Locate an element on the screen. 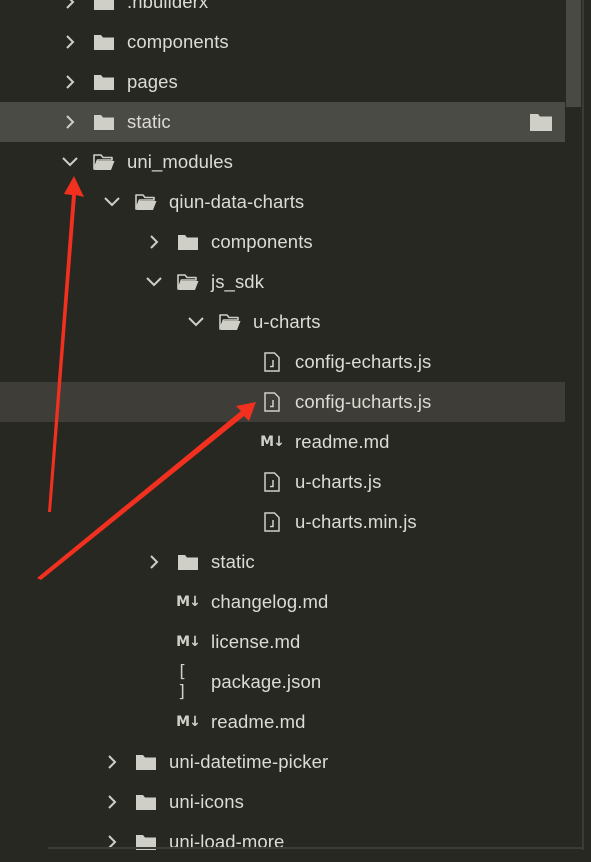 The image size is (591, 862). tree-row-components: components is located at coordinates (282, 42).